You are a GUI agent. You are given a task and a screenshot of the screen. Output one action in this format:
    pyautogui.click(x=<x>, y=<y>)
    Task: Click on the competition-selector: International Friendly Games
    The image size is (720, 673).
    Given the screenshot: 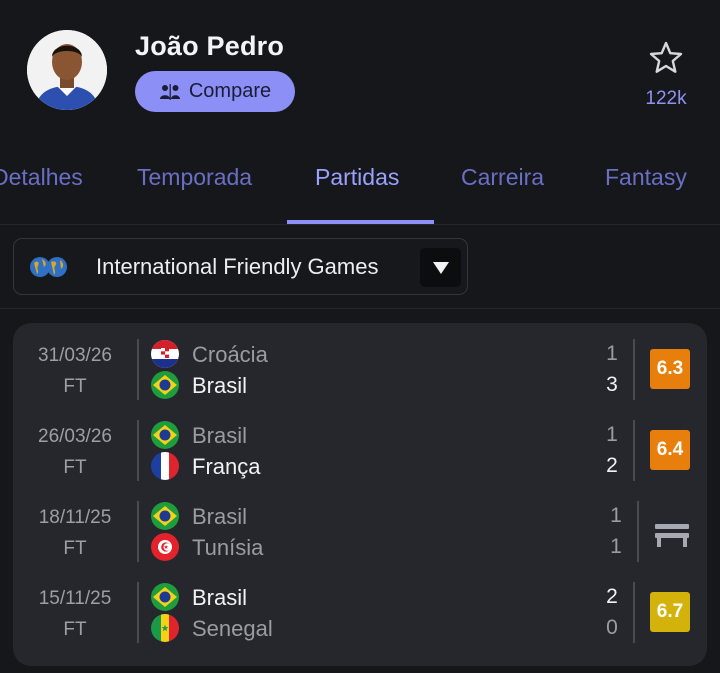 What is the action you would take?
    pyautogui.click(x=240, y=266)
    